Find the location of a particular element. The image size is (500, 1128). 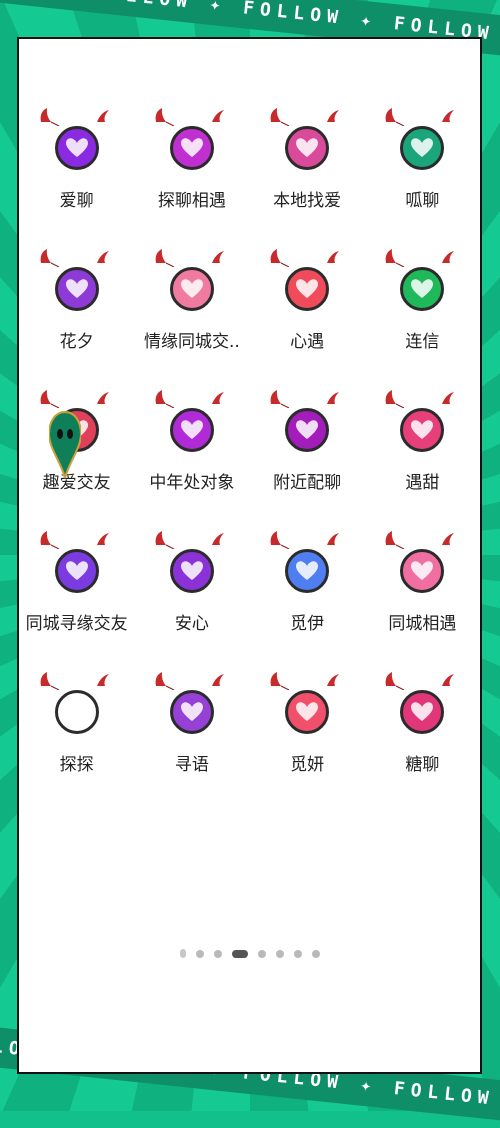

app-label: 探聊相遇 is located at coordinates (191, 201).